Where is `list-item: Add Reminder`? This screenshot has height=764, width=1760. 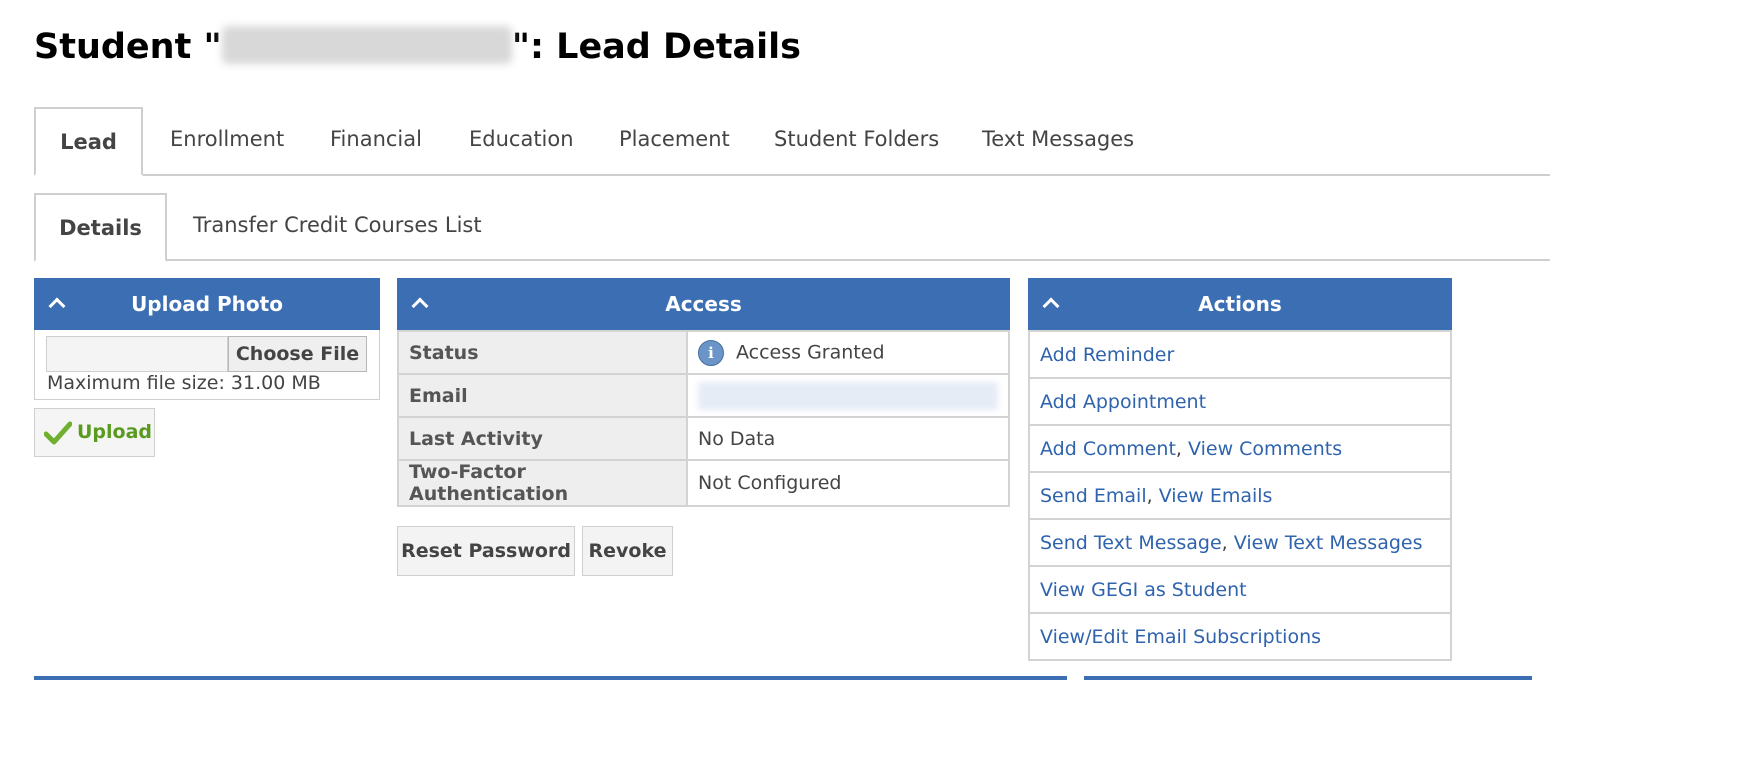
list-item: Add Reminder is located at coordinates (1240, 354).